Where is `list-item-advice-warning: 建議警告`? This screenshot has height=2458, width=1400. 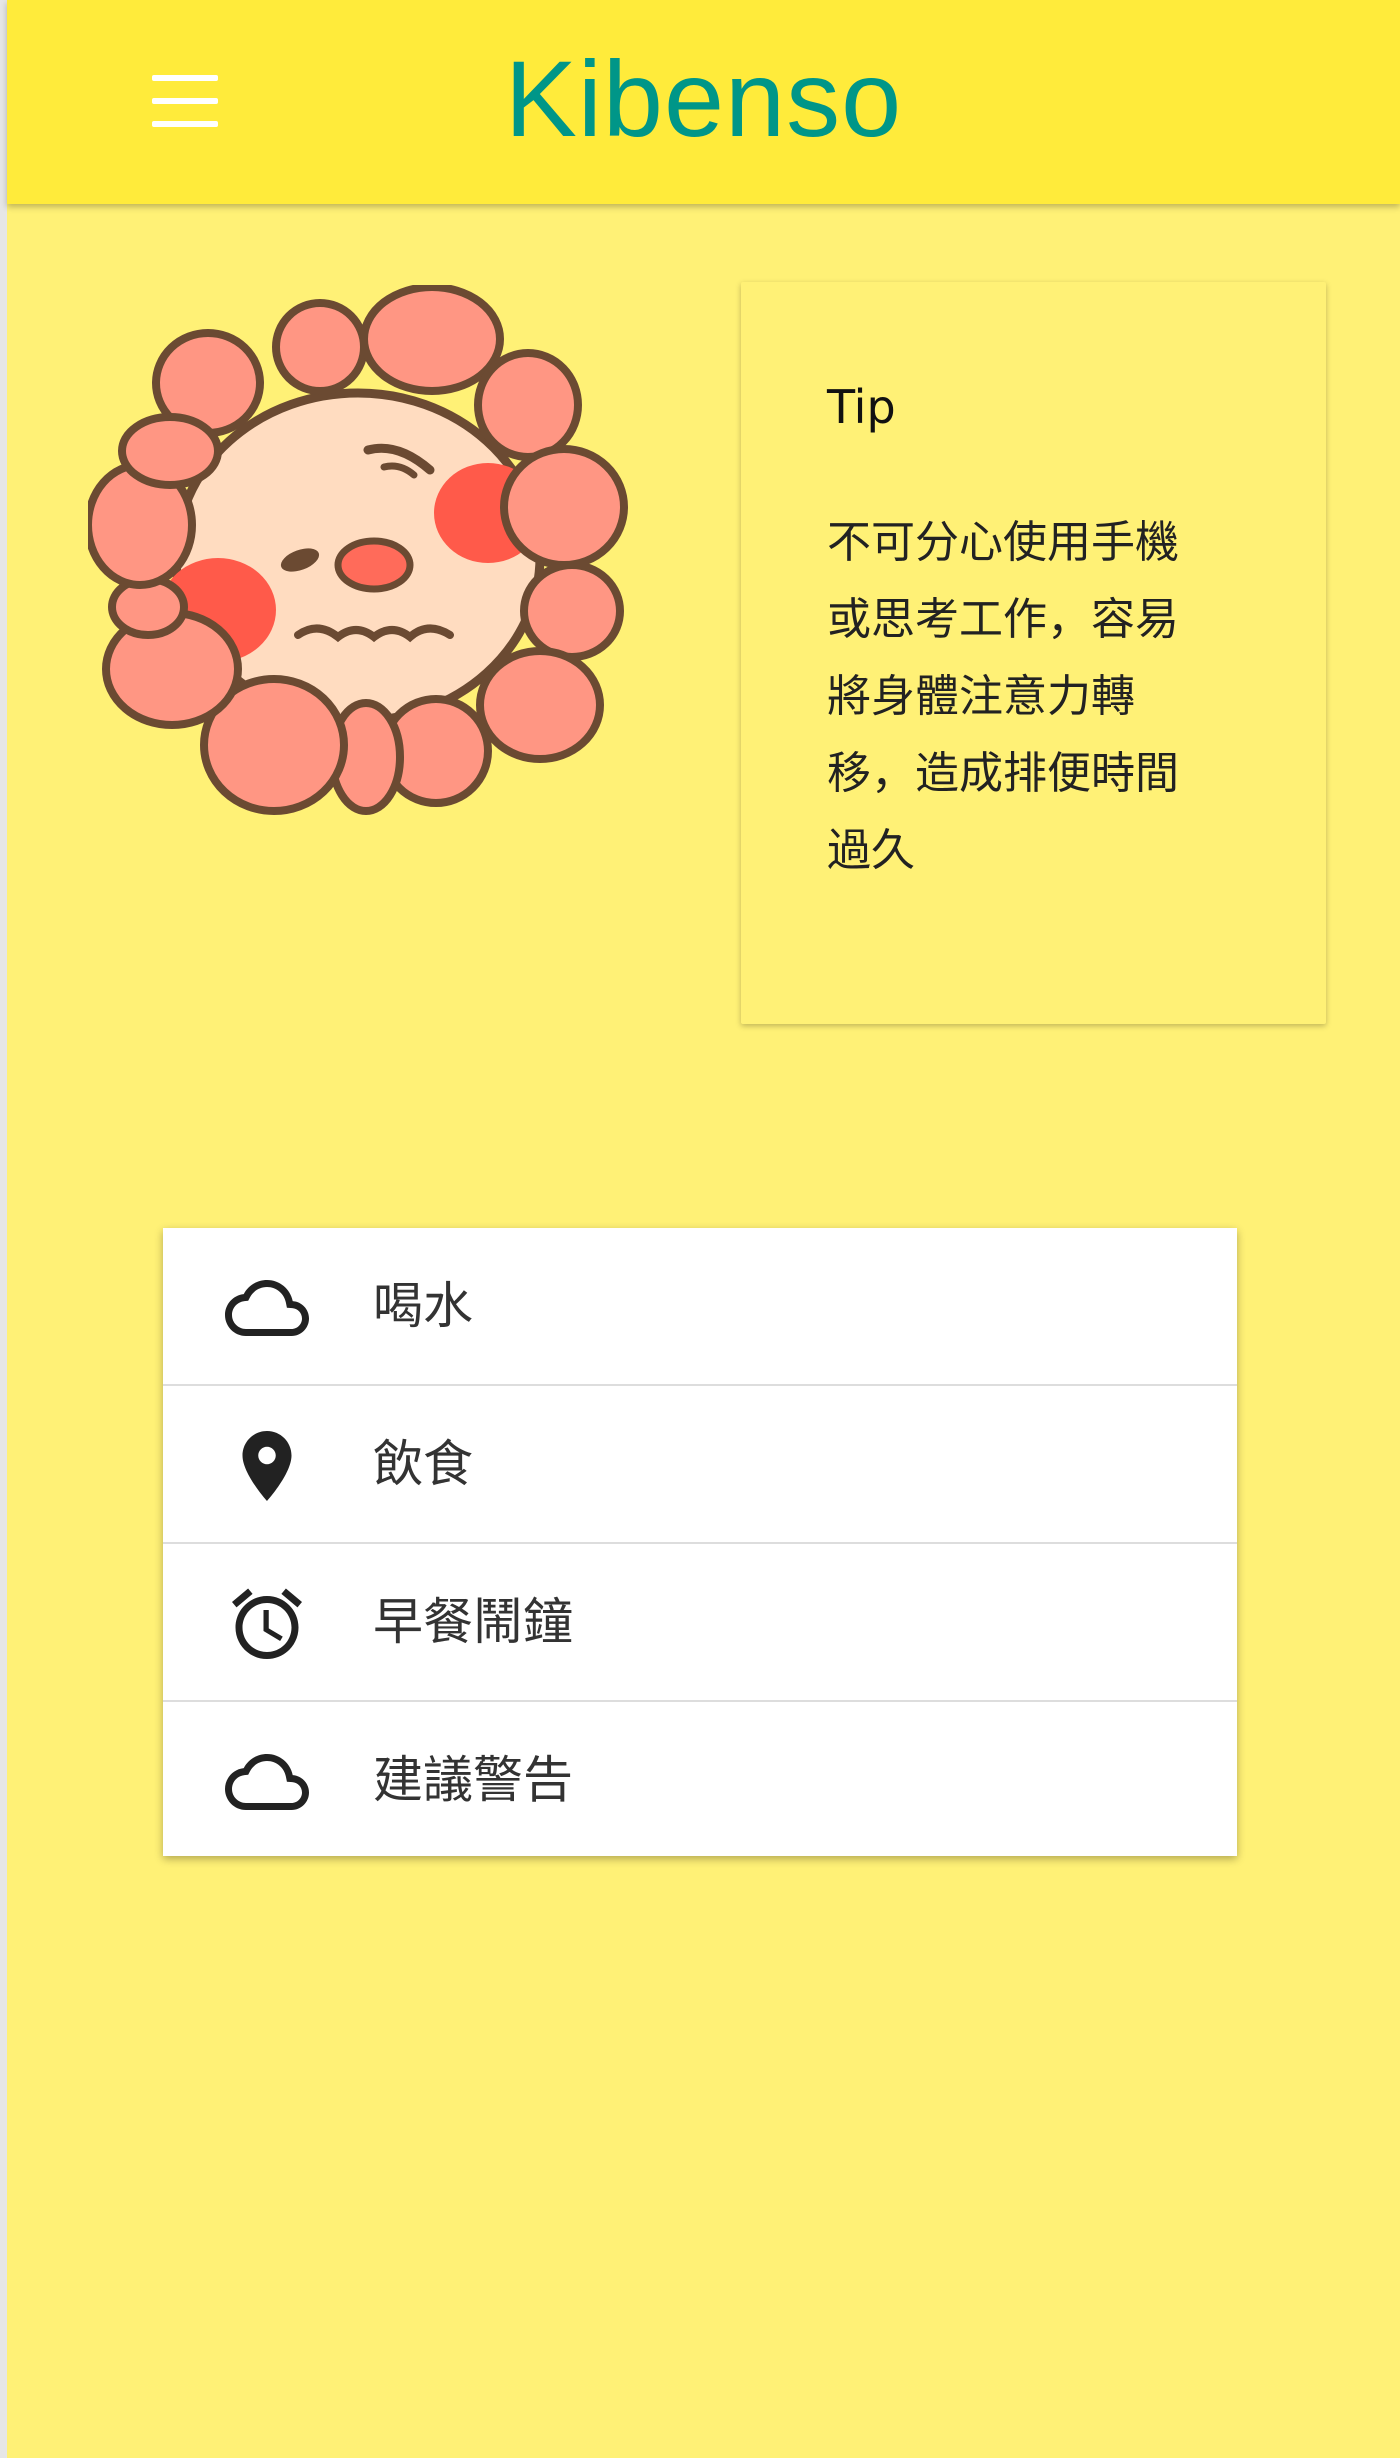
list-item-advice-warning: 建議警告 is located at coordinates (700, 1780).